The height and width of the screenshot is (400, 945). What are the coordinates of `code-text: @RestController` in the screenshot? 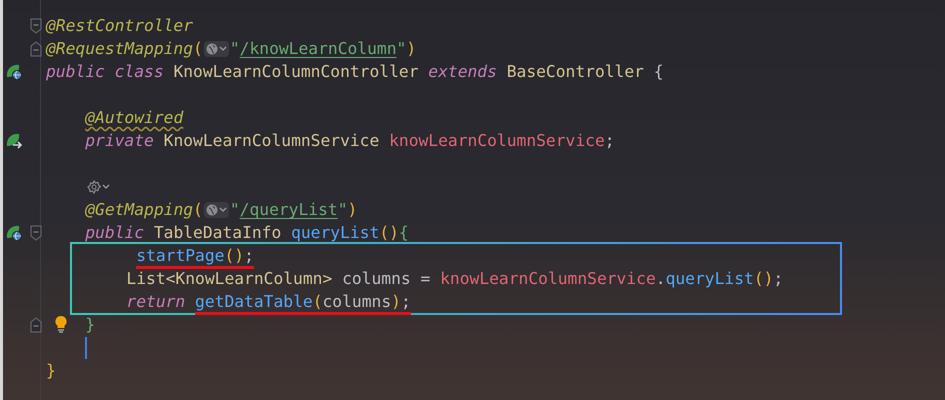 It's located at (120, 25).